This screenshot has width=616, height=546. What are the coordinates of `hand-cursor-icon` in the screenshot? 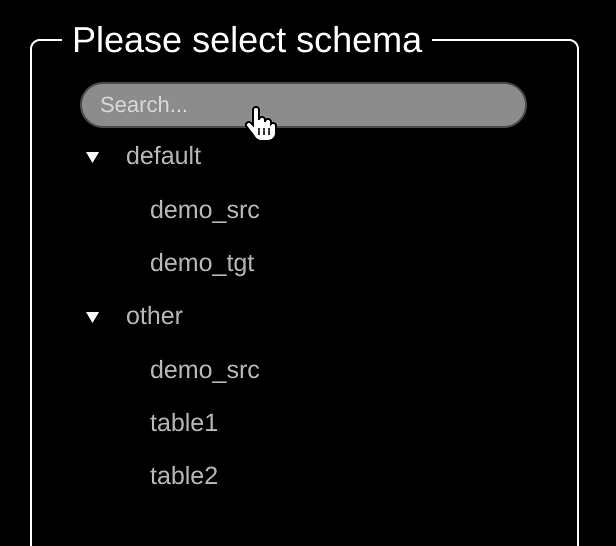 It's located at (261, 124).